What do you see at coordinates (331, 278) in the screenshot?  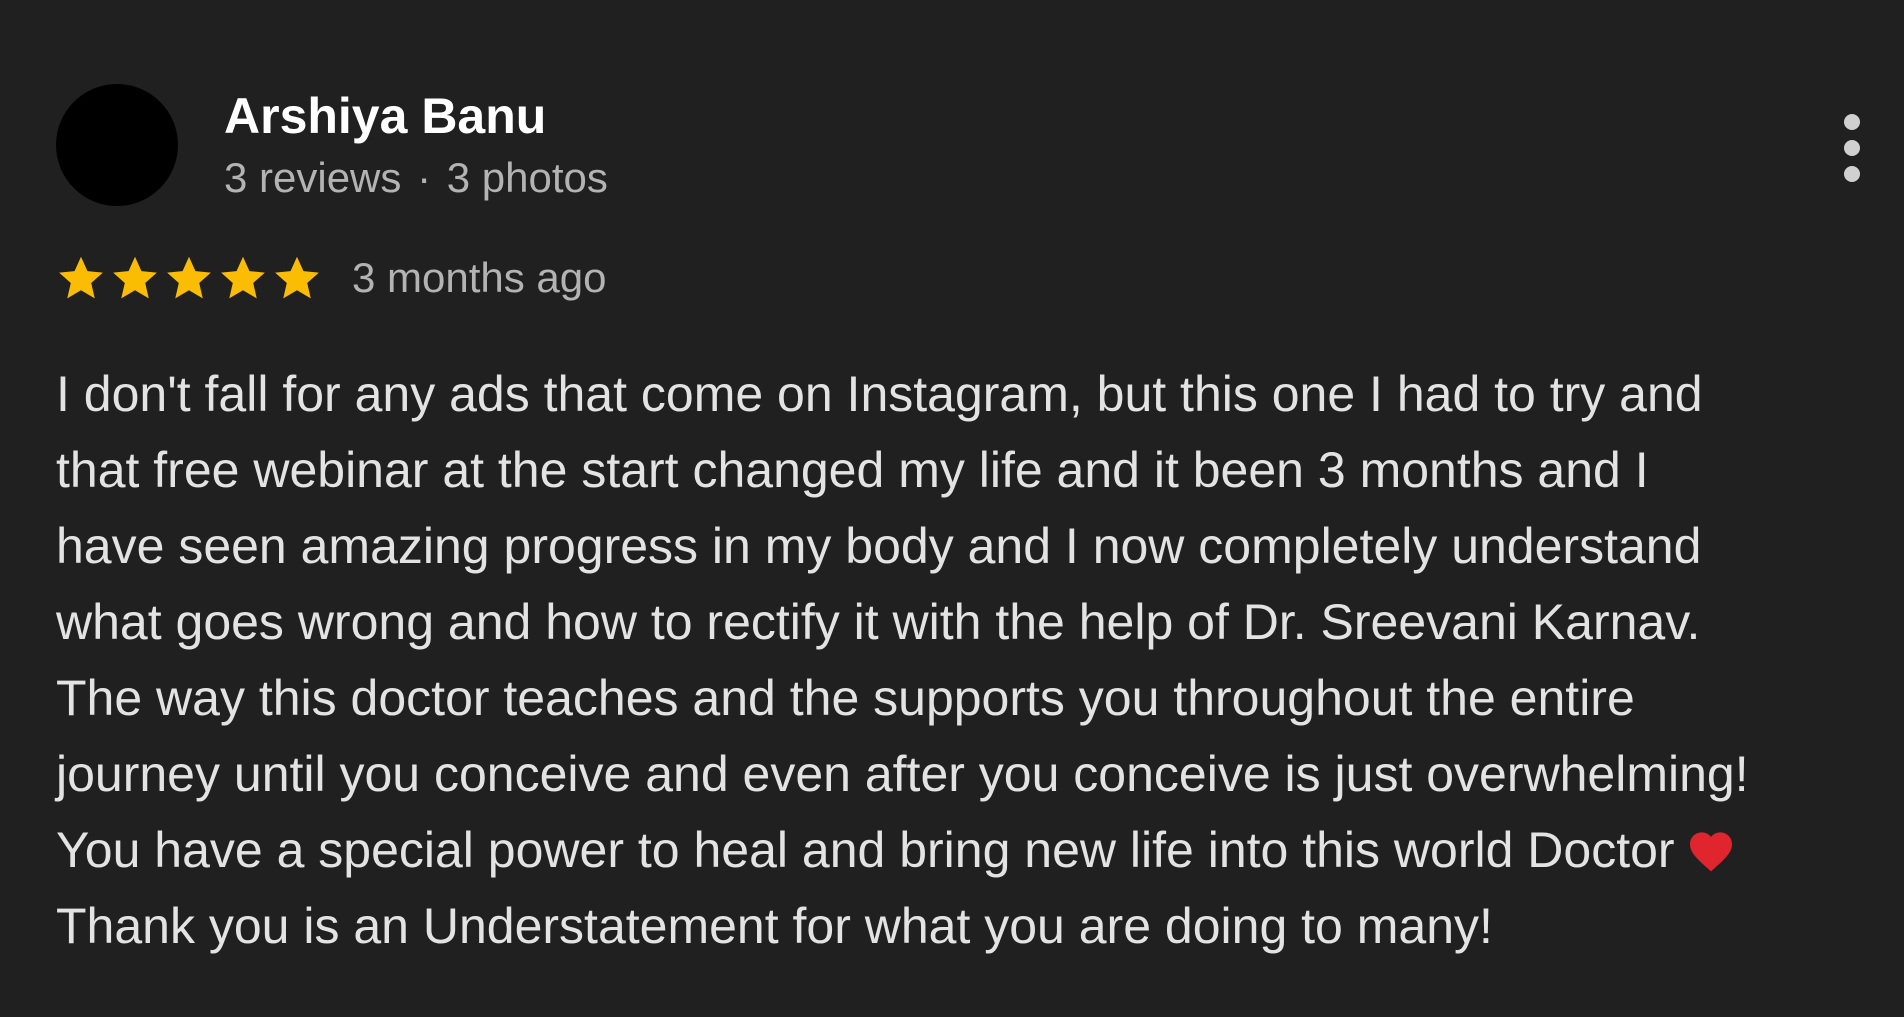 I see `rating-row: 3 months ago` at bounding box center [331, 278].